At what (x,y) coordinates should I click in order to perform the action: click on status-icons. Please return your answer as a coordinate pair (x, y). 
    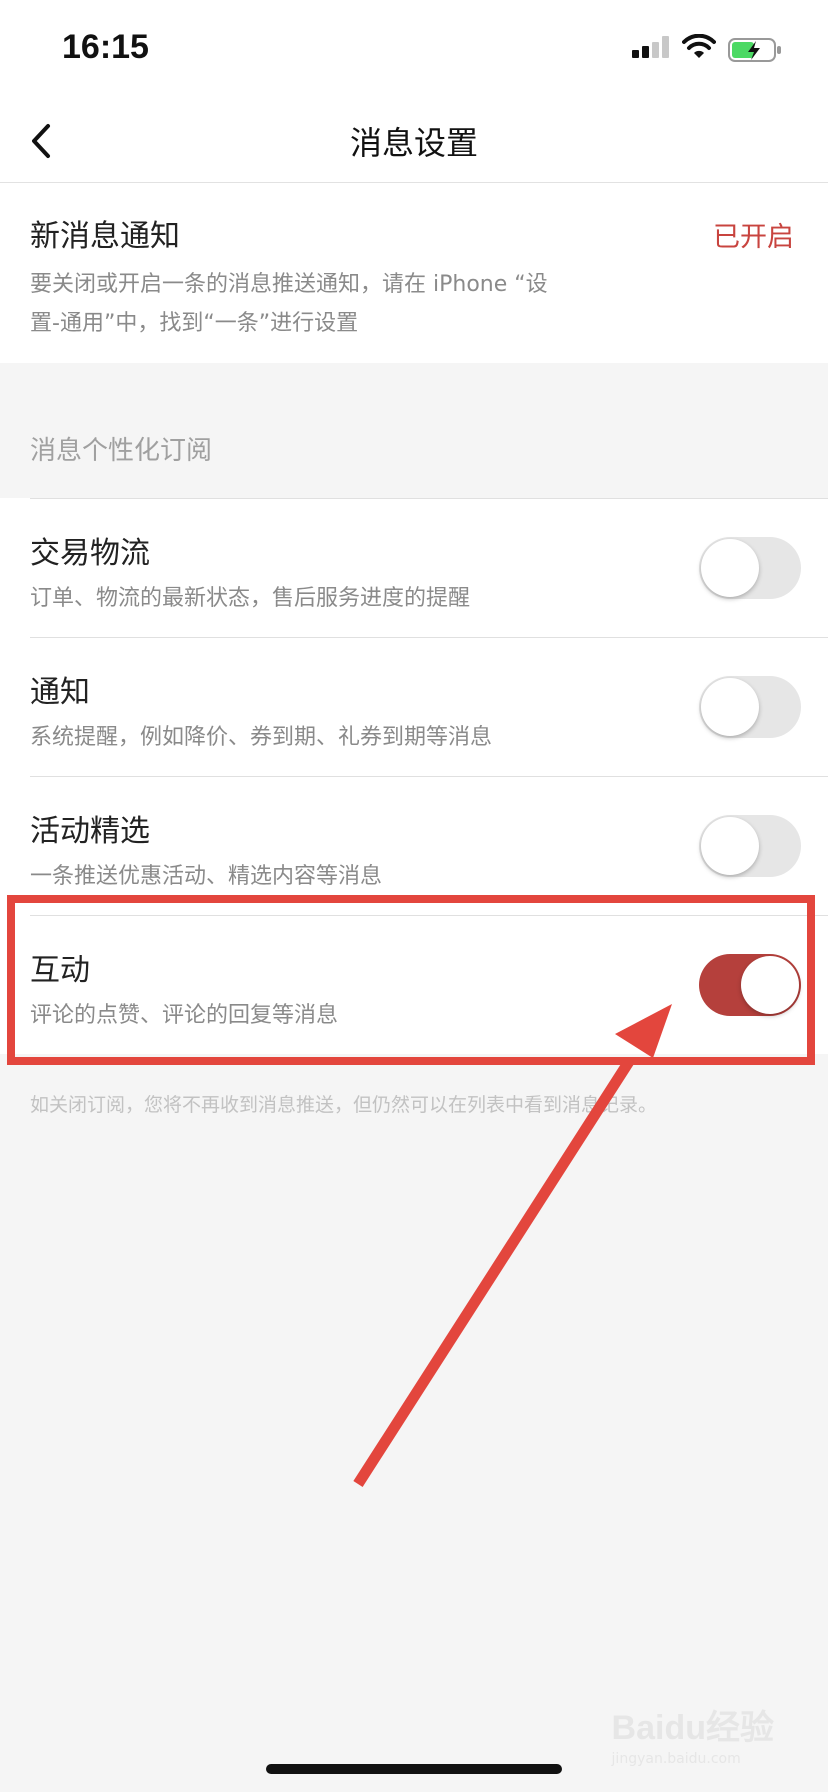
    Looking at the image, I should click on (712, 48).